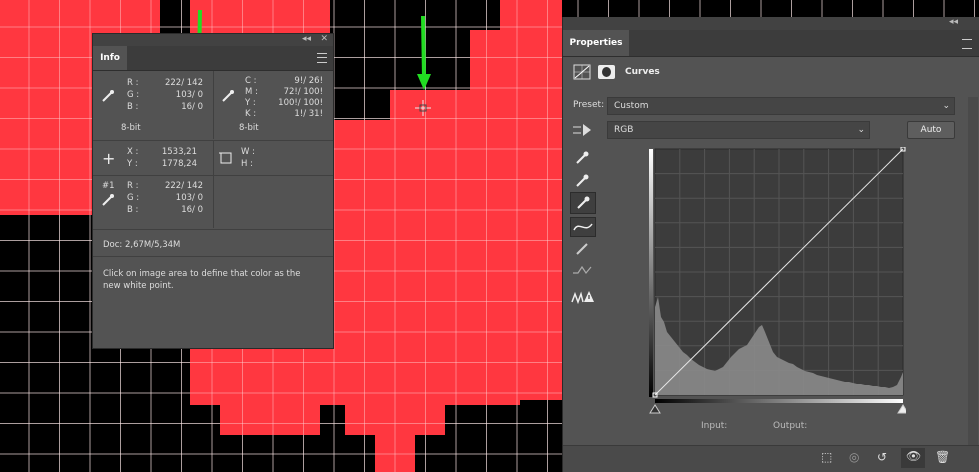 Image resolution: width=979 pixels, height=472 pixels. What do you see at coordinates (771, 458) in the screenshot?
I see `bottom-toolbar: ⬚ ◎ ↺ 👁 🗑` at bounding box center [771, 458].